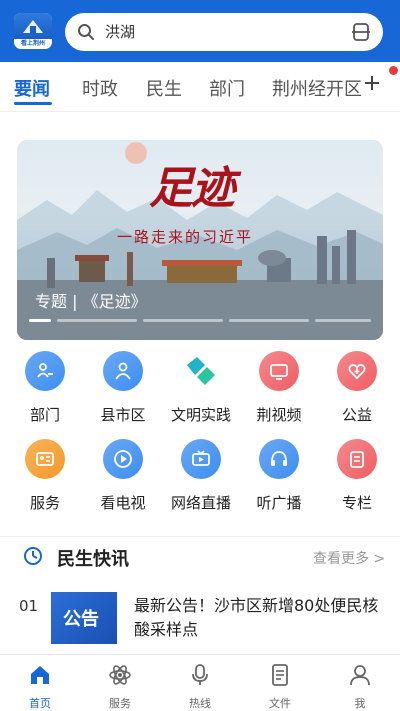  I want to click on grid-label: 荆视频, so click(279, 415).